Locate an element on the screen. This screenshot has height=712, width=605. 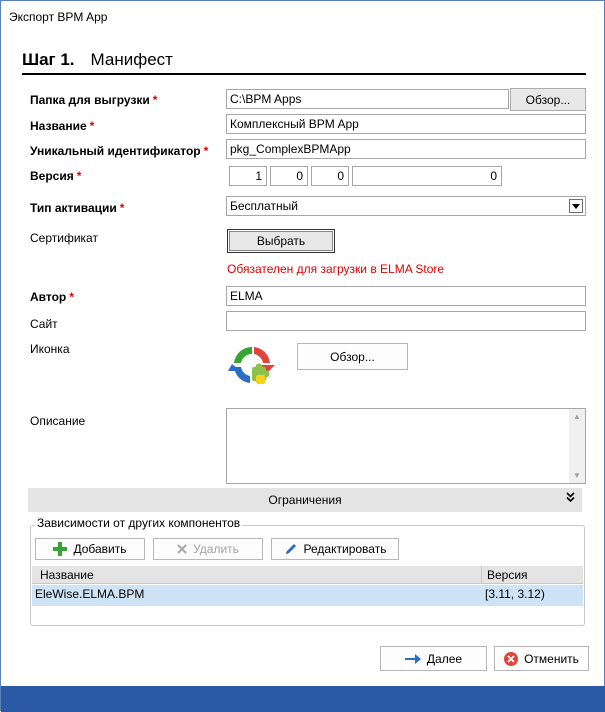
table-row: EleWise.ELMA.BPM [3.11, 3.12) is located at coordinates (307, 595).